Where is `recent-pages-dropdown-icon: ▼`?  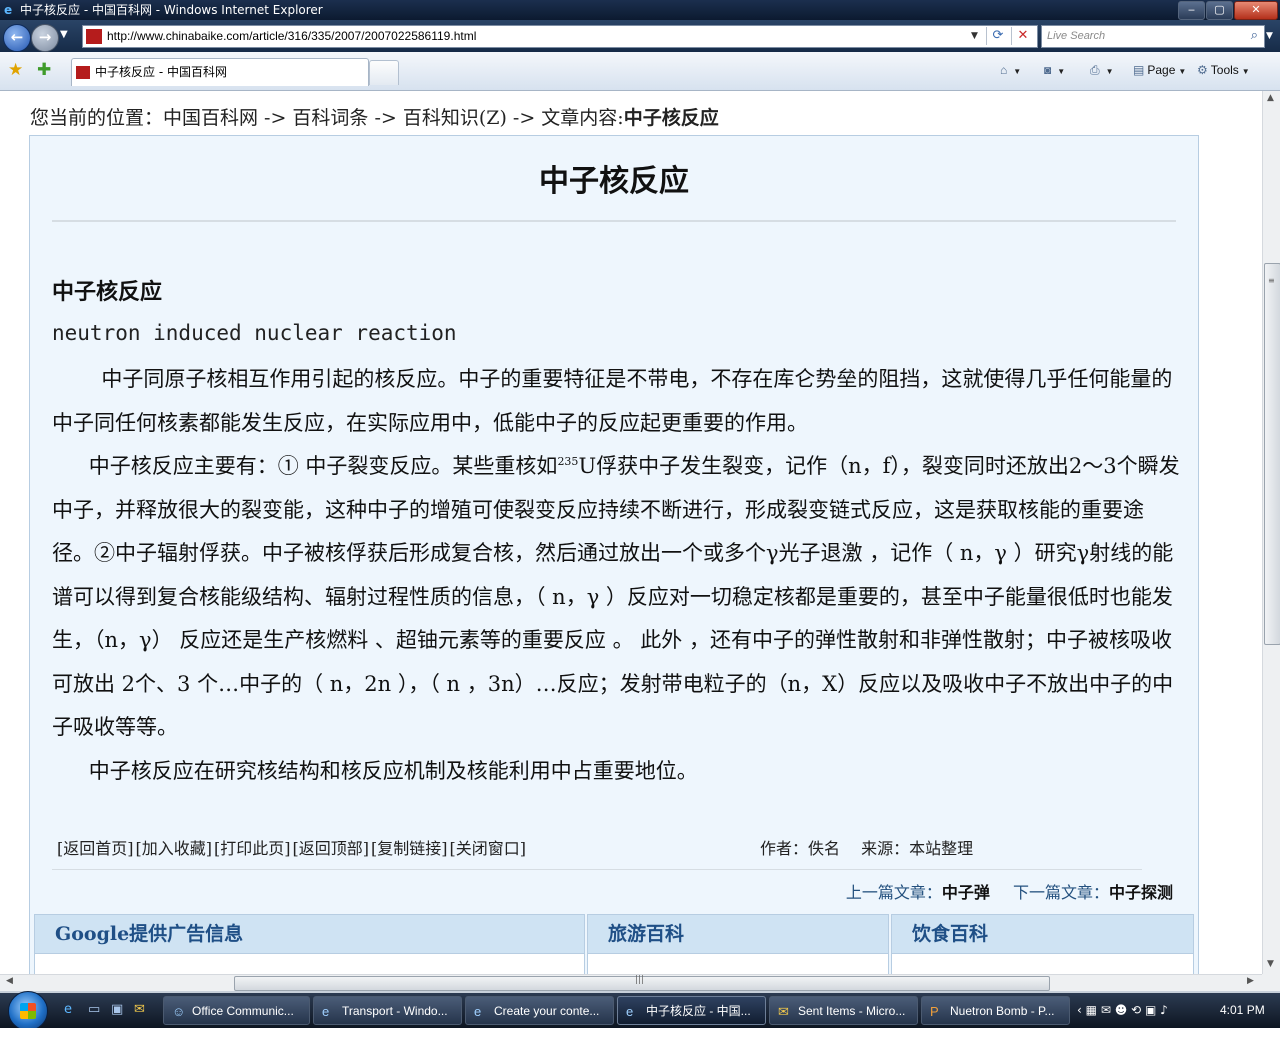 recent-pages-dropdown-icon: ▼ is located at coordinates (64, 34).